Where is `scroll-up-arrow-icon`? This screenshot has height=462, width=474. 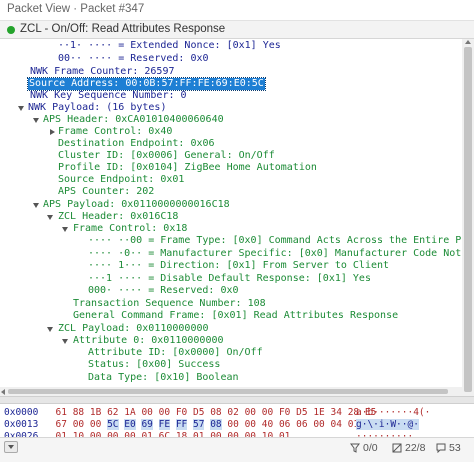 scroll-up-arrow-icon is located at coordinates (468, 42).